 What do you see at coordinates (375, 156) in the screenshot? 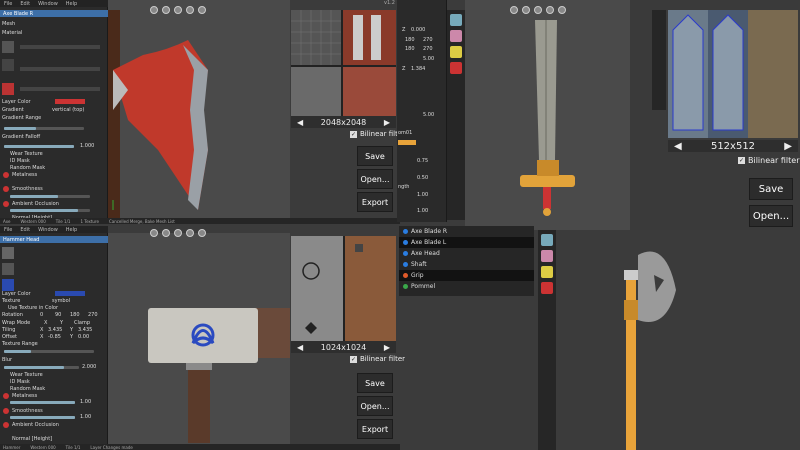
I see `top-save-button: Save` at bounding box center [375, 156].